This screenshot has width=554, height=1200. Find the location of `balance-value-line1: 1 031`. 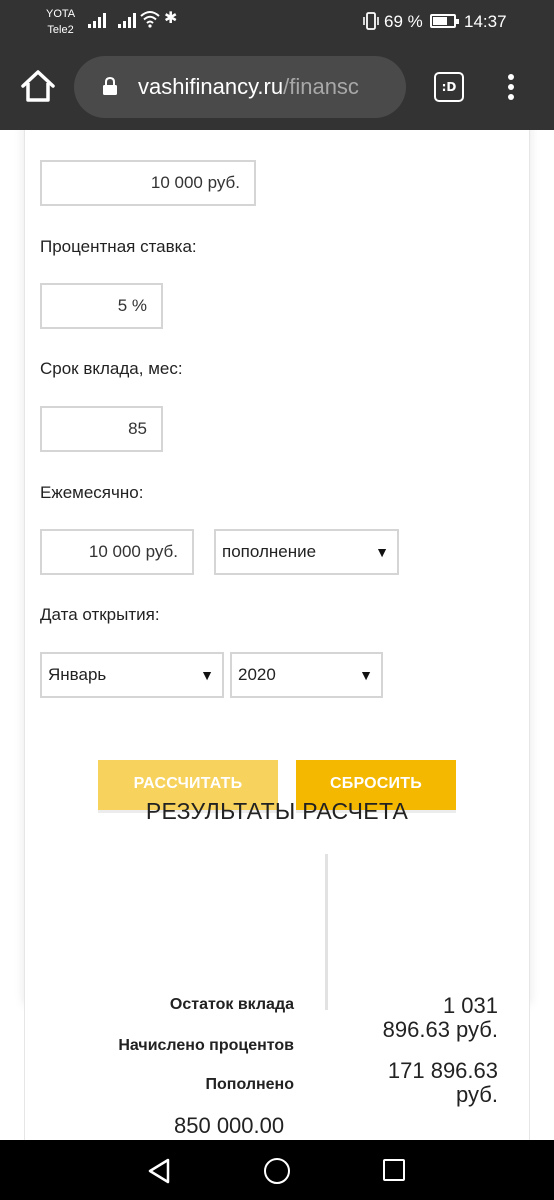

balance-value-line1: 1 031 is located at coordinates (470, 1005).